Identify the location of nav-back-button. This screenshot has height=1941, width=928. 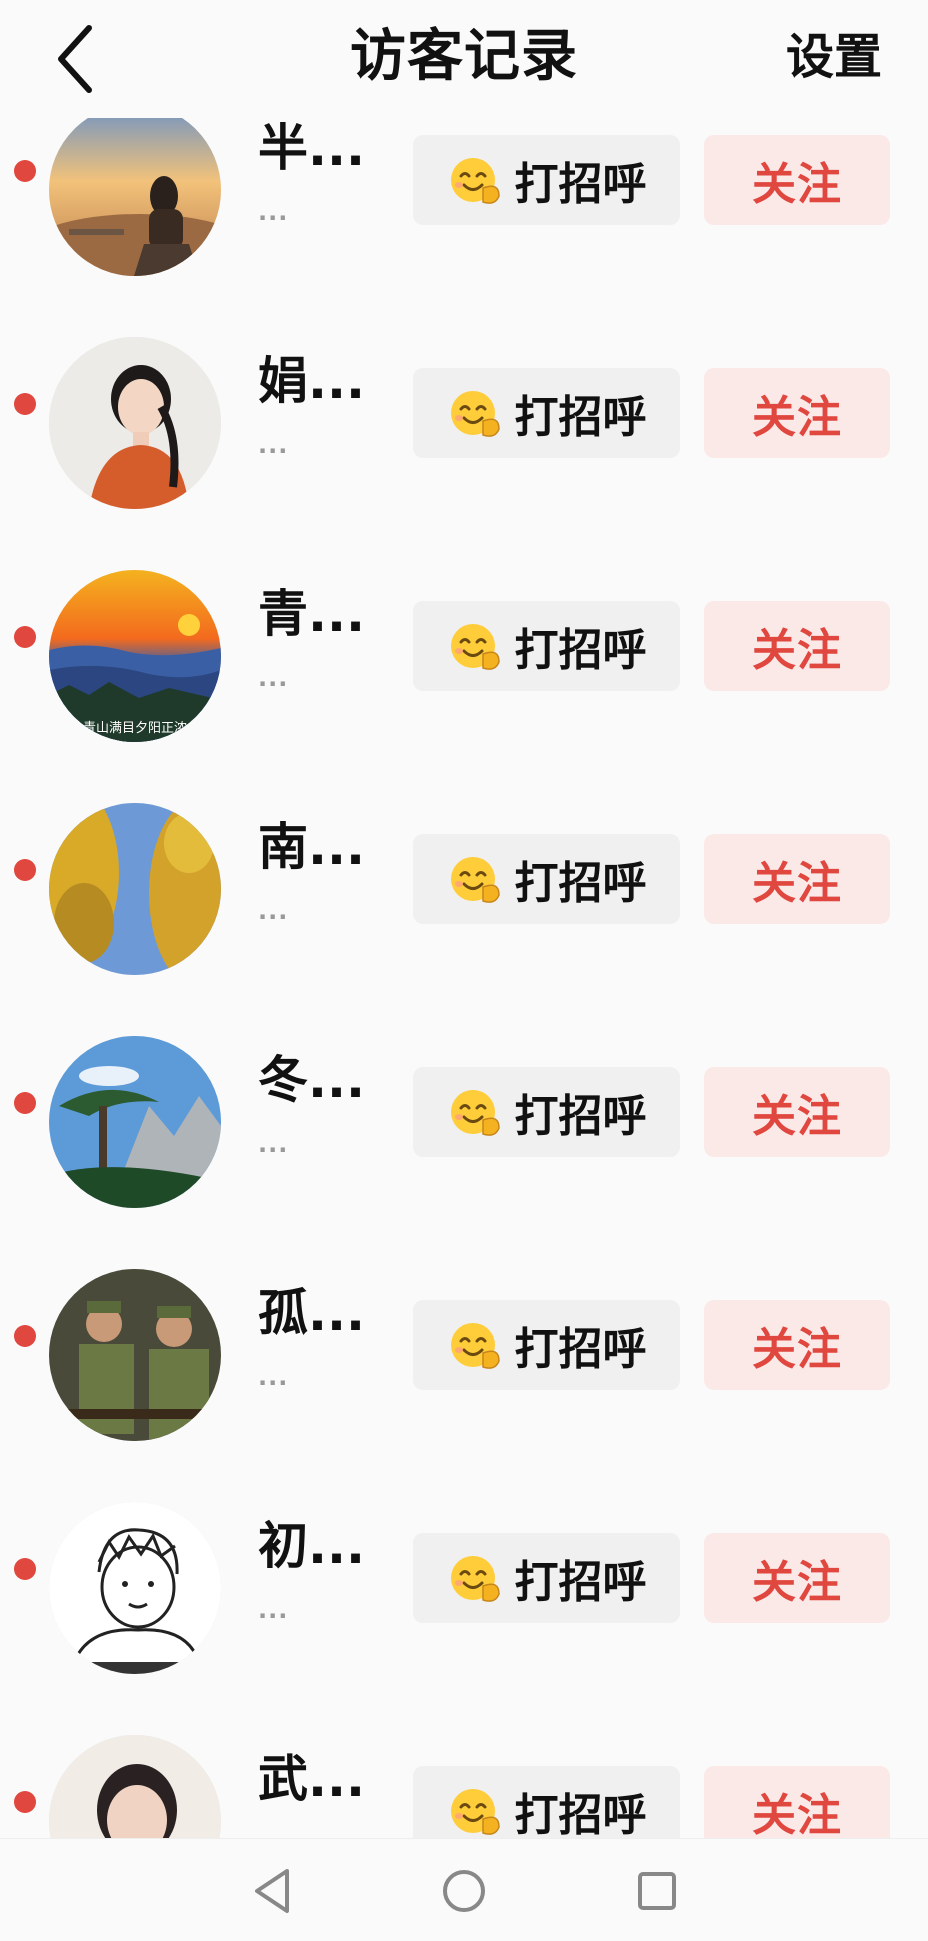
(273, 1891).